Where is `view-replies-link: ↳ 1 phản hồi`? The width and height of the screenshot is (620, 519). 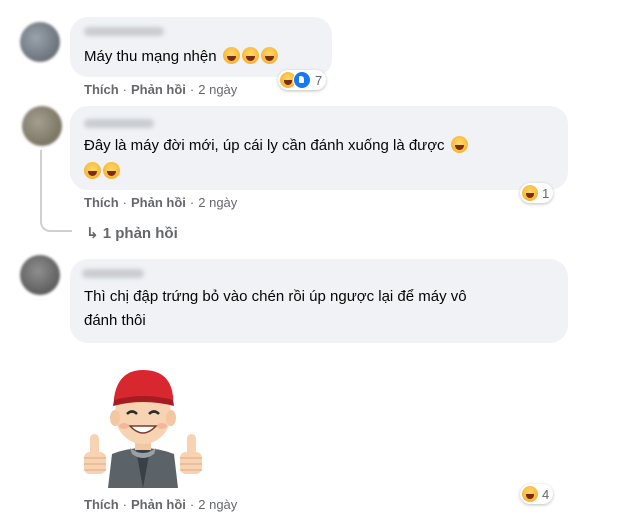 view-replies-link: ↳ 1 phản hồi is located at coordinates (132, 233).